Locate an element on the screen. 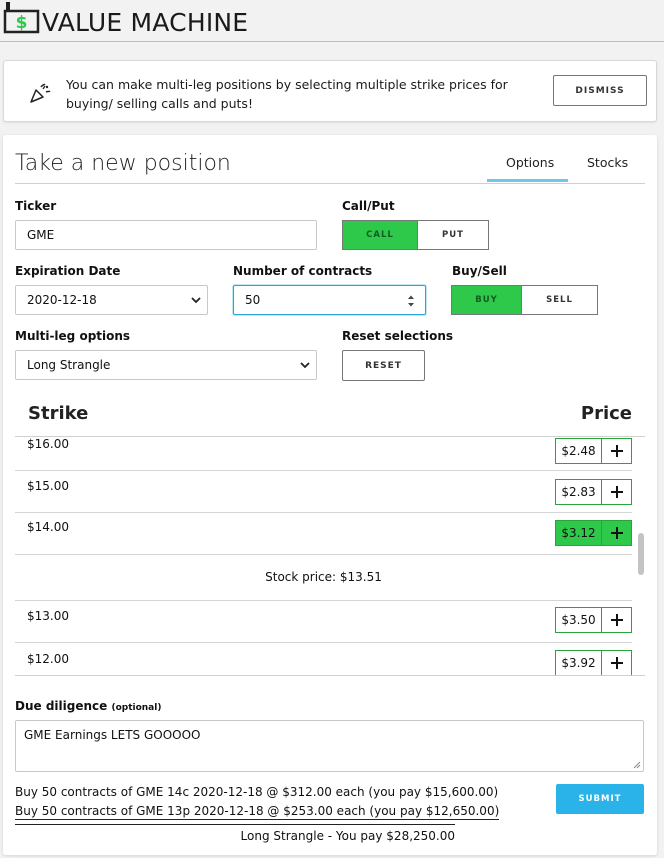 The image size is (664, 858). order-total: Long Strangle - You pay $28,250.00 is located at coordinates (235, 833).